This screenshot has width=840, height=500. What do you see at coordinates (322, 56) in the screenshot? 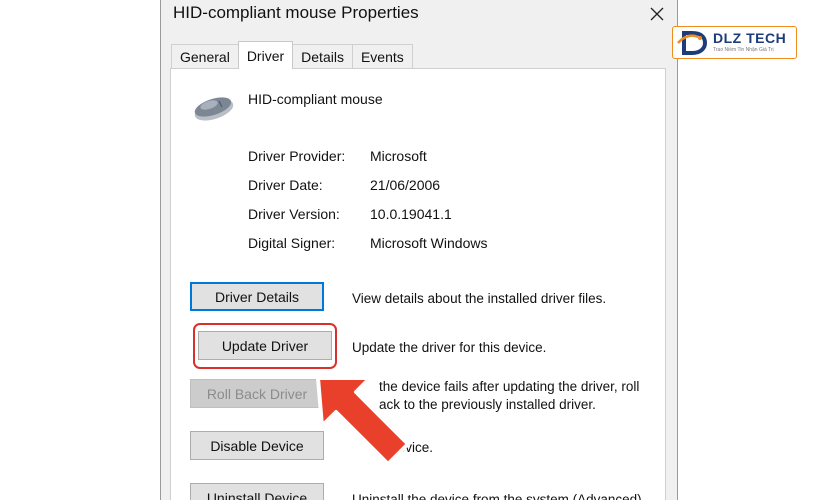
I see `tab-details: Details` at bounding box center [322, 56].